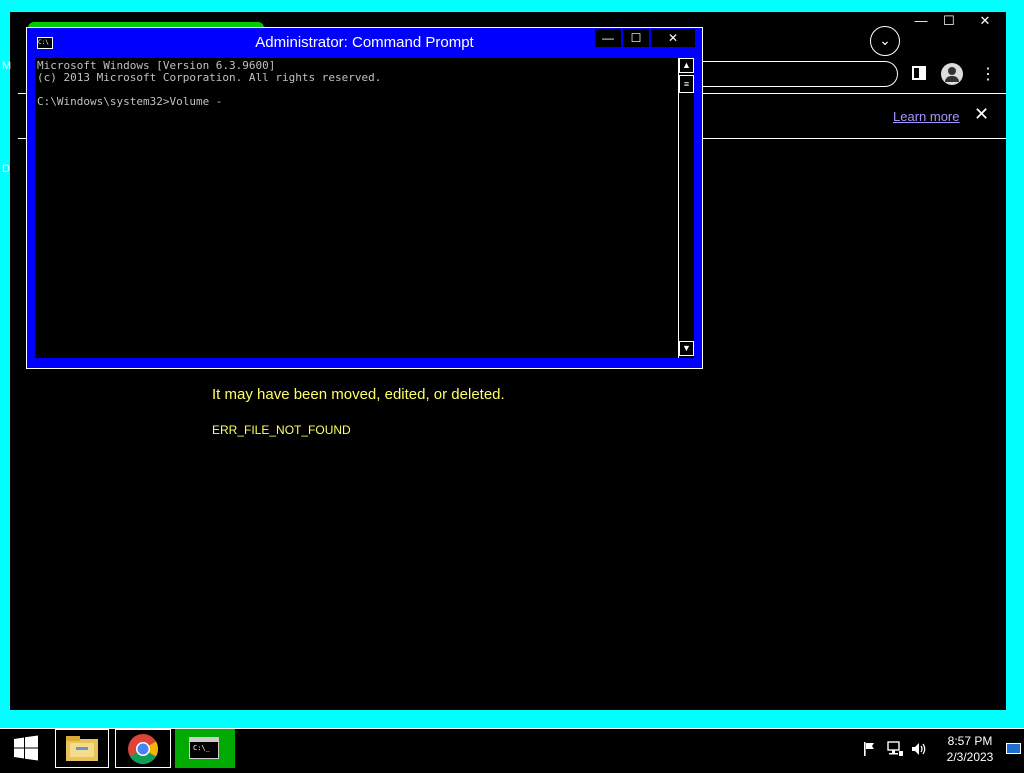 Image resolution: width=1024 pixels, height=773 pixels. I want to click on volume-icon, so click(919, 749).